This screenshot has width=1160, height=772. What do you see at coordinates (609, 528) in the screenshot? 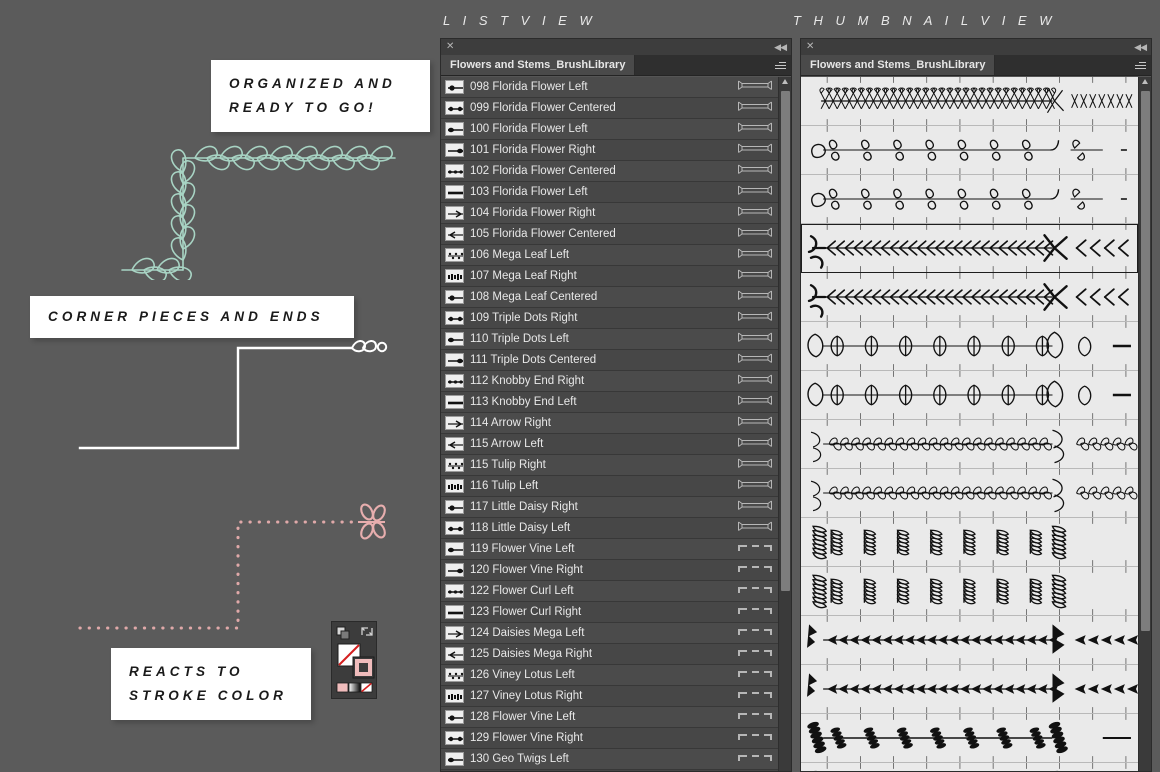
I see `brush-list-row: 118 Little Daisy Left` at bounding box center [609, 528].